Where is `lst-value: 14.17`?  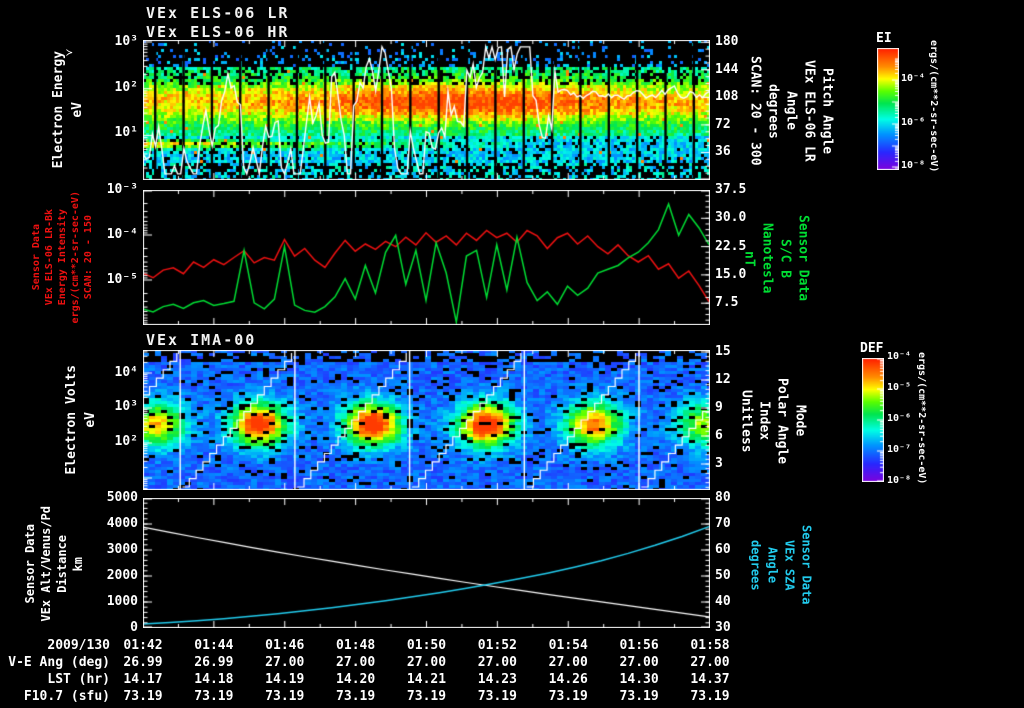 lst-value: 14.17 is located at coordinates (143, 679).